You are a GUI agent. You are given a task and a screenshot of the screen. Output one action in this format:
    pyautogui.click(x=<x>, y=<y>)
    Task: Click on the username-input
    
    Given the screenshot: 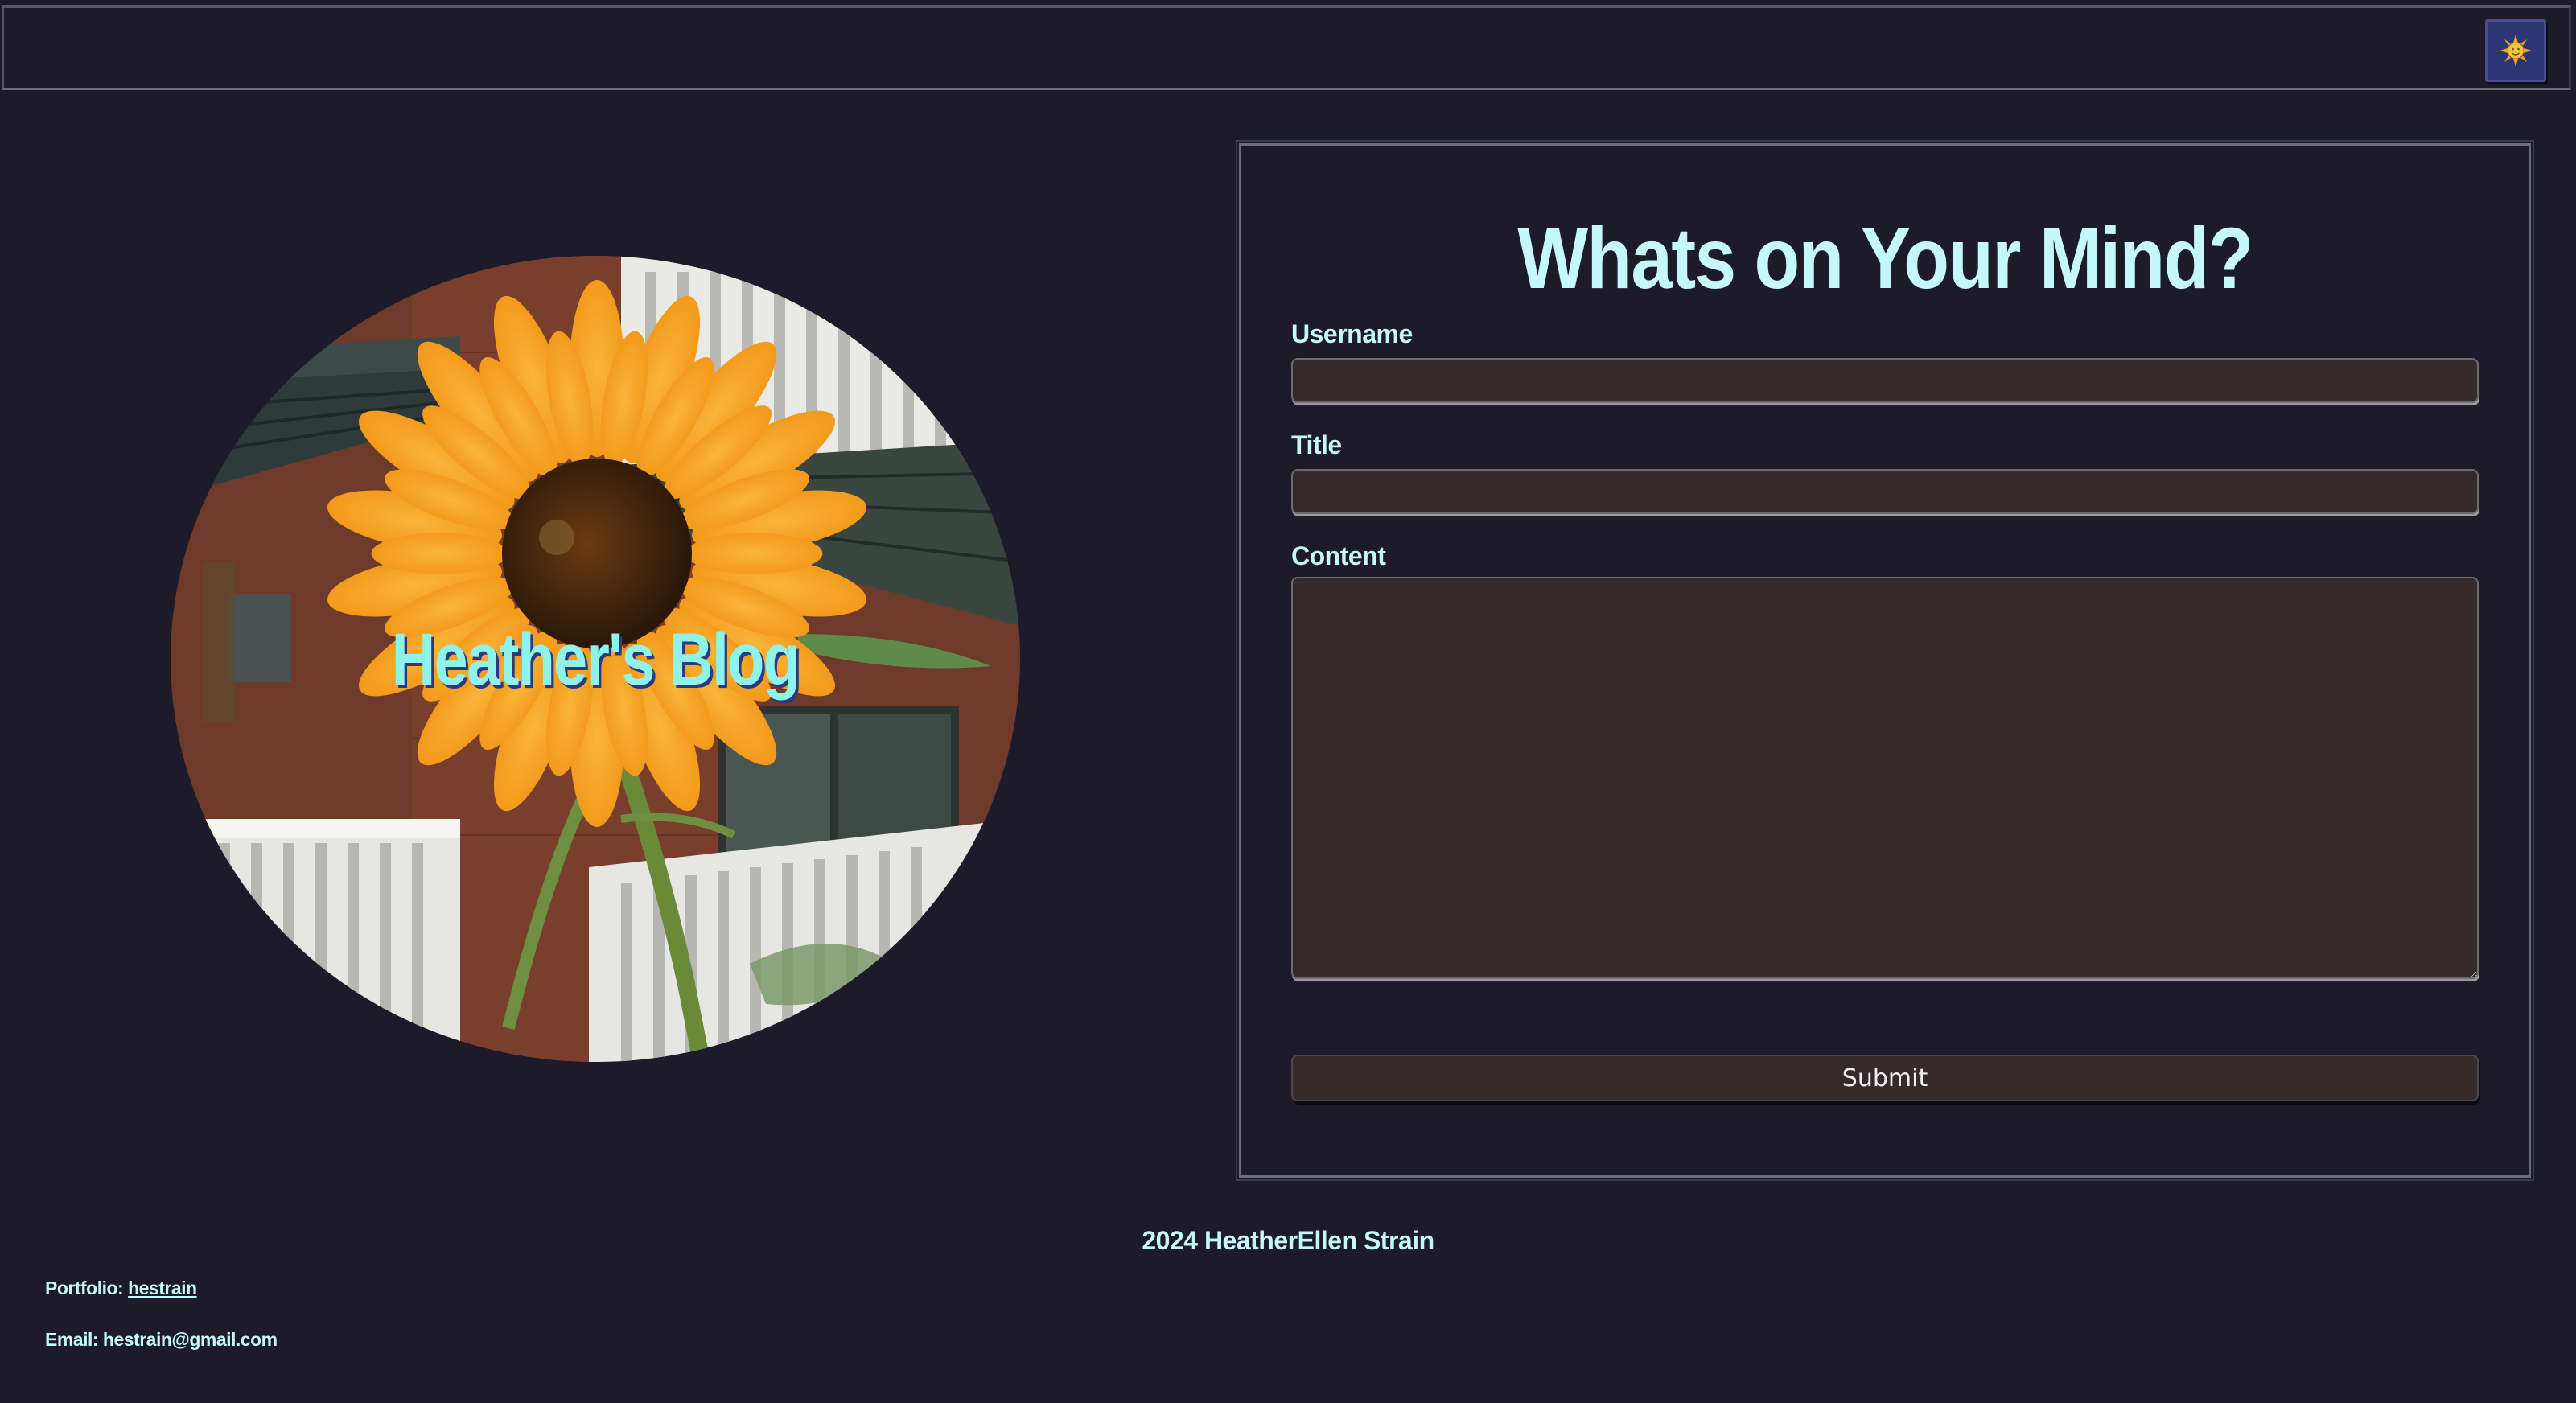 What is the action you would take?
    pyautogui.click(x=1885, y=380)
    